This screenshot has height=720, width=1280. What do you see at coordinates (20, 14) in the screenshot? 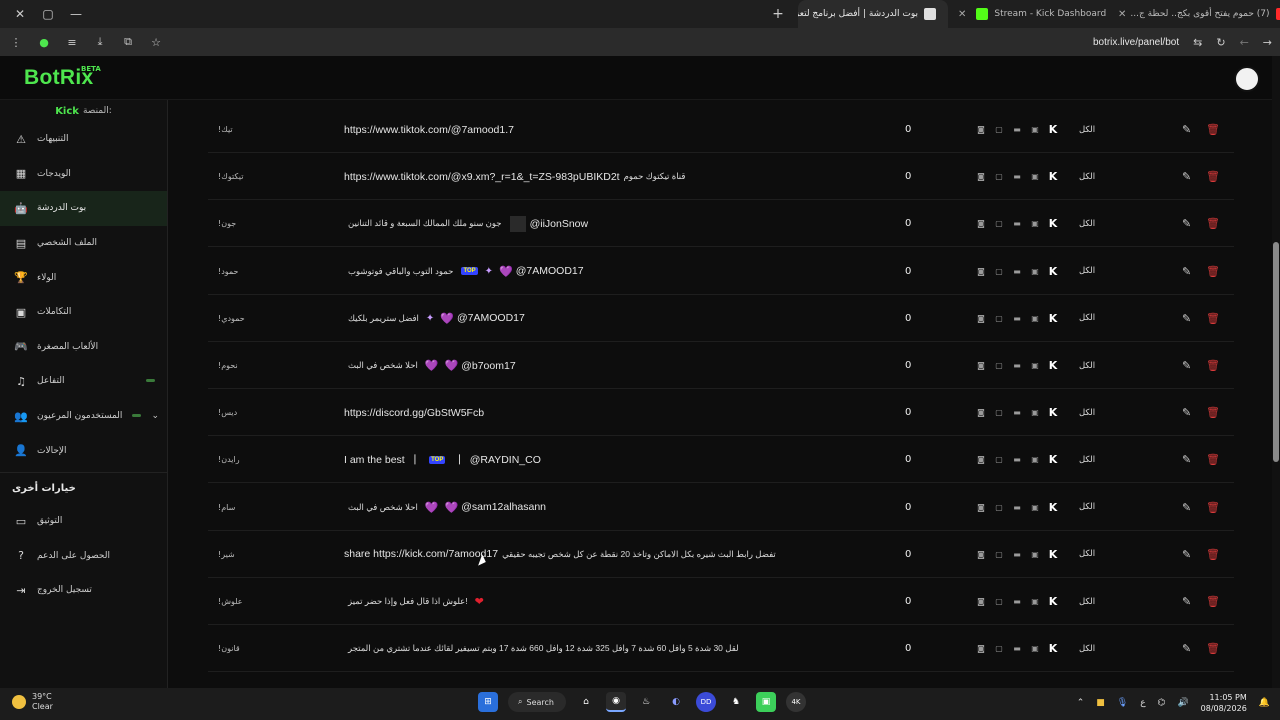
I see `close-window-icon: ✕` at bounding box center [20, 14].